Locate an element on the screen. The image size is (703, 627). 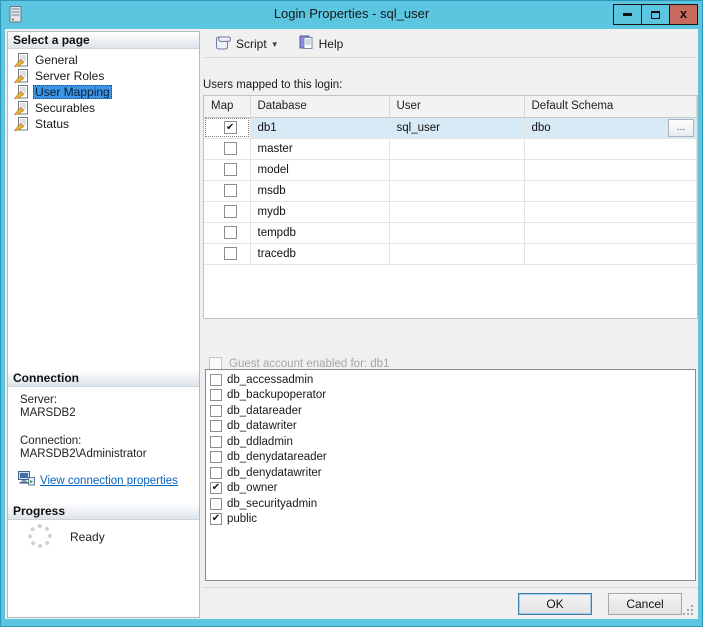
default-schema-value: dbo is located at coordinates (541, 127).